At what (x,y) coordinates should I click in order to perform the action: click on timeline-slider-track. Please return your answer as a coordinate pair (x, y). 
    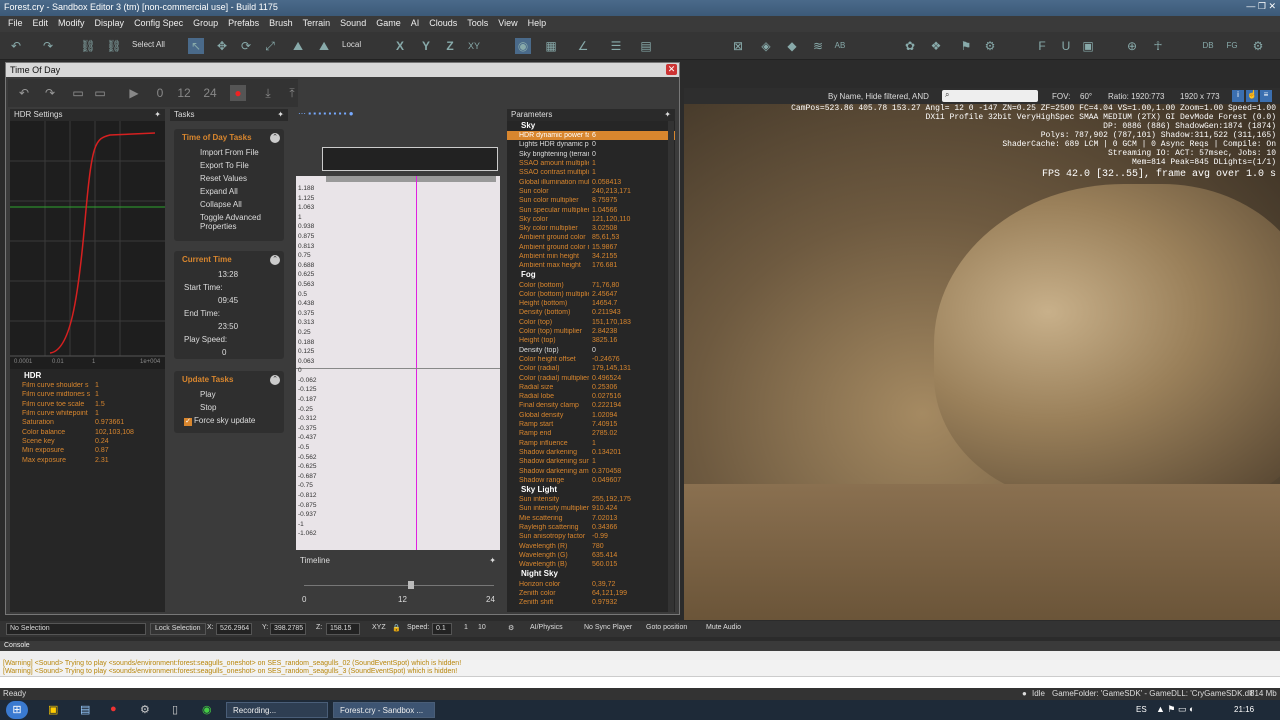
    Looking at the image, I should click on (399, 585).